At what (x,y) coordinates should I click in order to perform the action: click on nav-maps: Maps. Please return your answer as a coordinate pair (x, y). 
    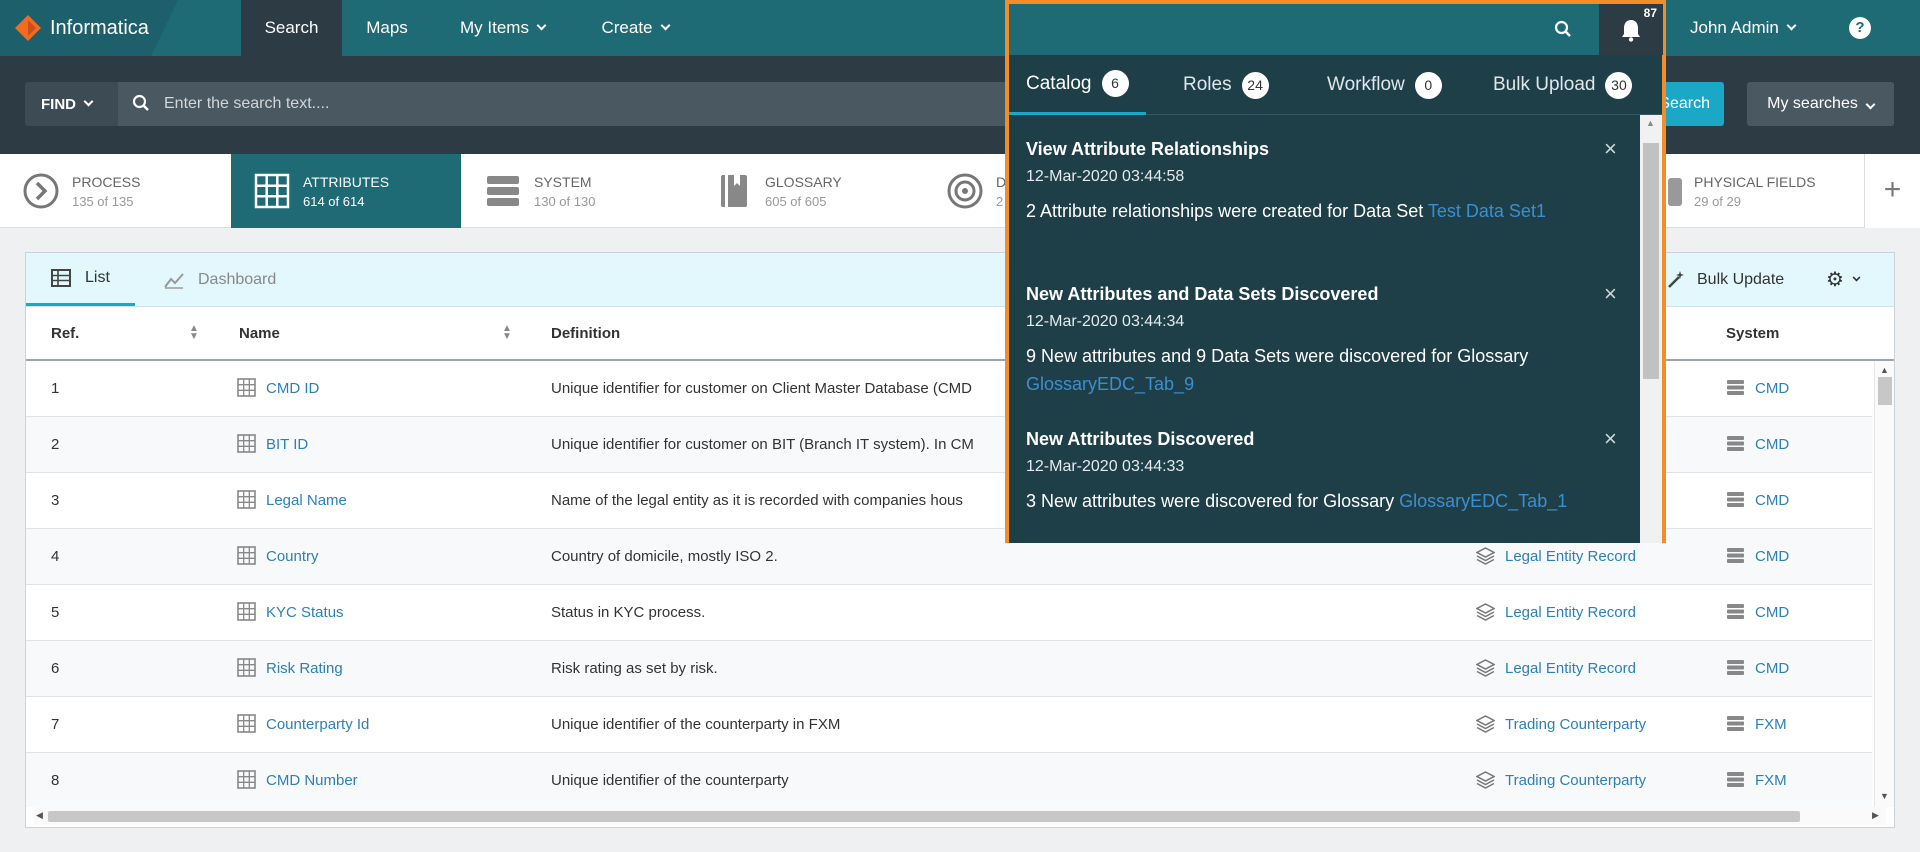
    Looking at the image, I should click on (387, 28).